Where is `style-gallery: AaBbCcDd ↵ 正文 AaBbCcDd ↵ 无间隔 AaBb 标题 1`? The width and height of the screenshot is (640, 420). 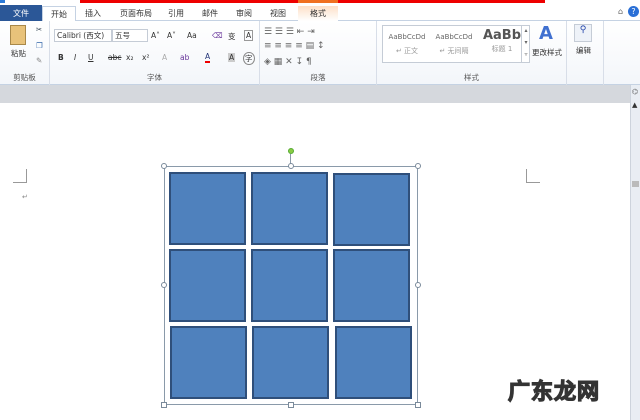 style-gallery: AaBbCcDd ↵ 正文 AaBbCcDd ↵ 无间隔 AaBb 标题 1 is located at coordinates (456, 44).